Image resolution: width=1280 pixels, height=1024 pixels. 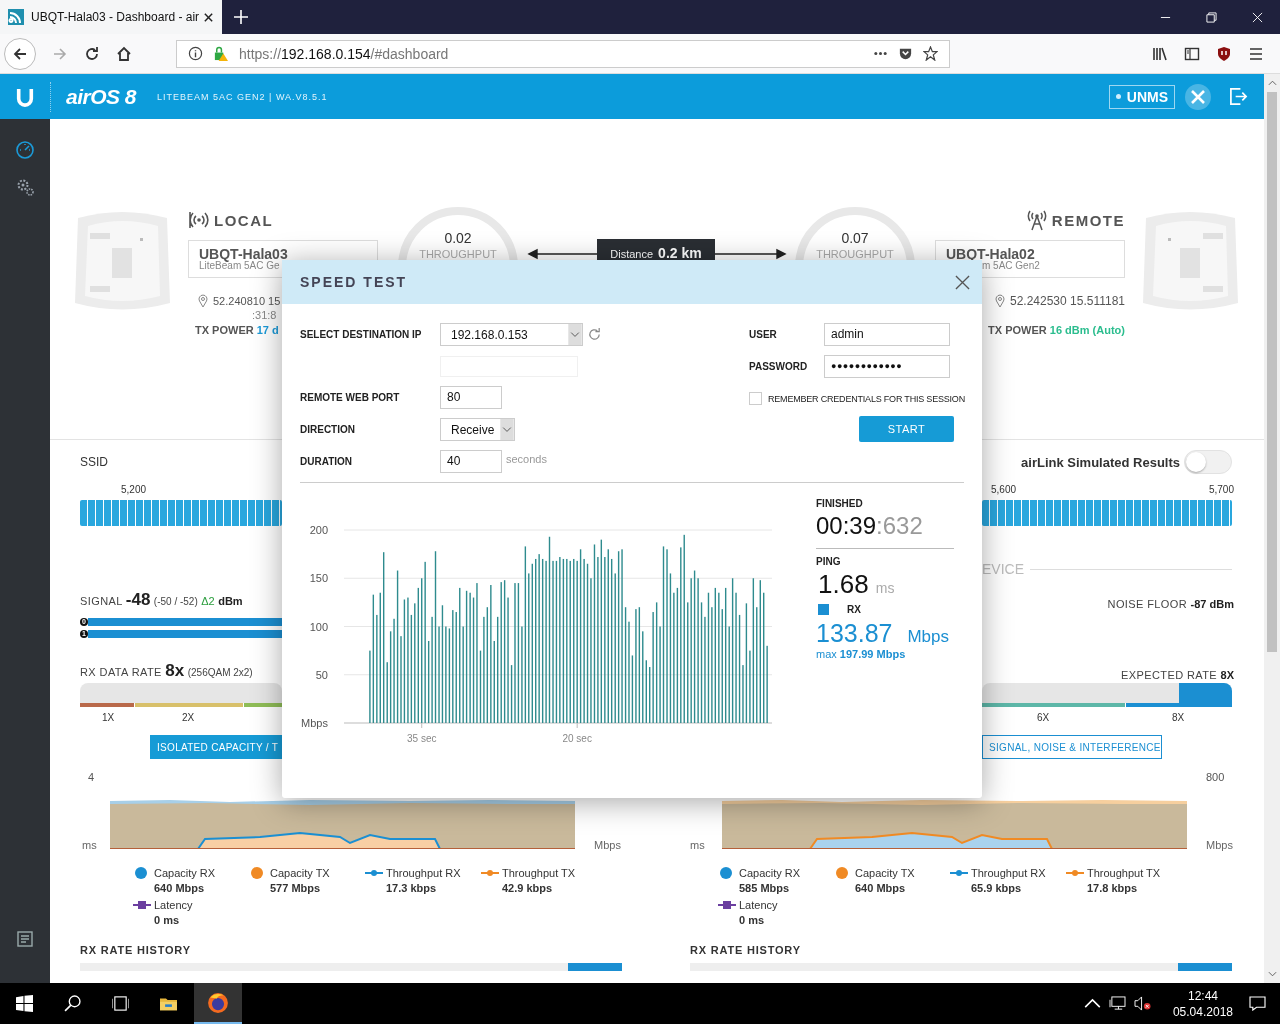 What do you see at coordinates (990, 254) in the screenshot?
I see `device-name: UBQT-Hala02` at bounding box center [990, 254].